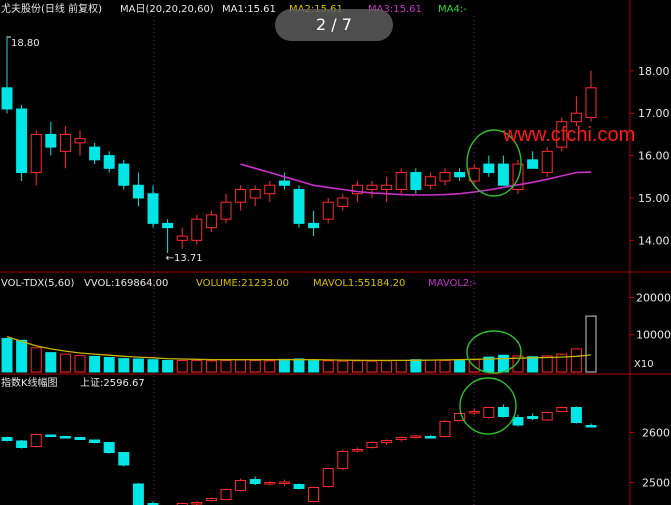 This screenshot has height=505, width=671. What do you see at coordinates (653, 335) in the screenshot?
I see `volume-tick-label: 10000` at bounding box center [653, 335].